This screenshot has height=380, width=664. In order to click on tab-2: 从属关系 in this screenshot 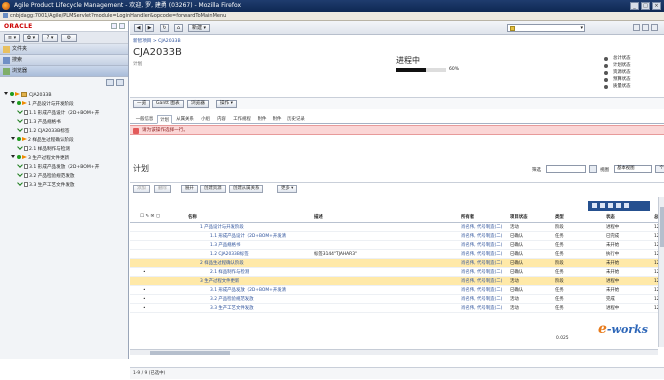, I will do `click(185, 119)`.